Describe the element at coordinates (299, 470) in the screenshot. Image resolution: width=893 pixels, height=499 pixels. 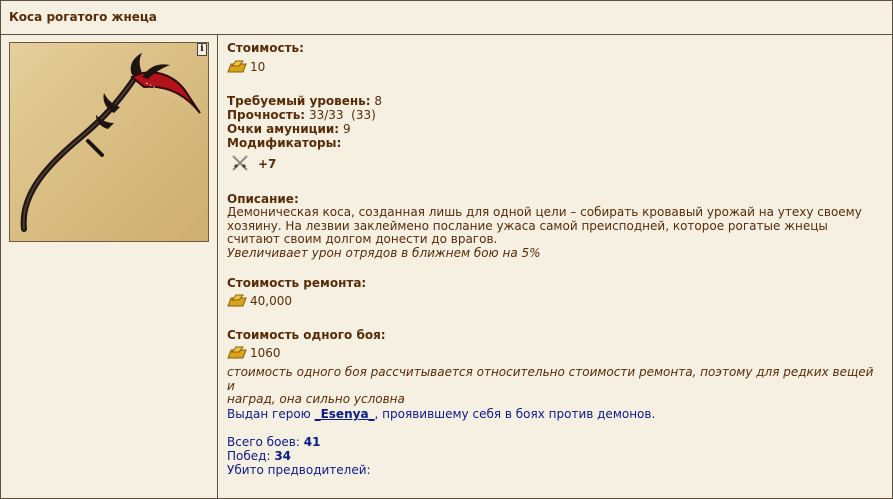
I see `leaders-label: Убито предводителей:` at that location.